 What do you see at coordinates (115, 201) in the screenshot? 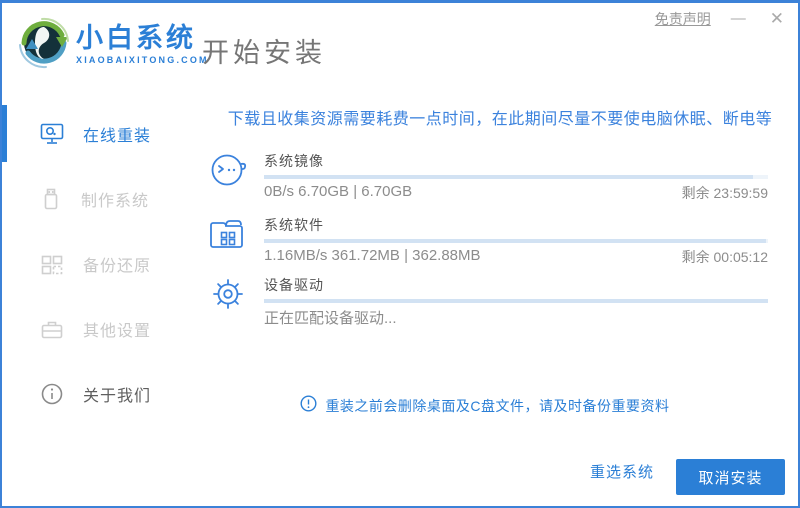
I see `sidebar-item-label: 制作系统` at bounding box center [115, 201].